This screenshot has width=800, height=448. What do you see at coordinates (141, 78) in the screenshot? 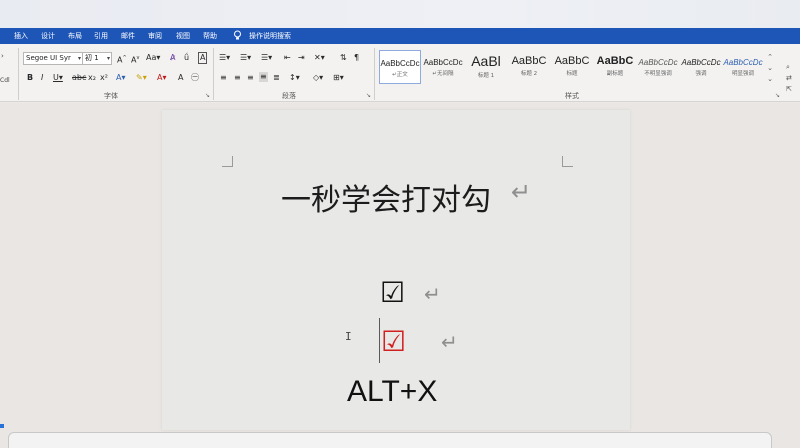
I see `highlight-icon: ✎▾` at bounding box center [141, 78].